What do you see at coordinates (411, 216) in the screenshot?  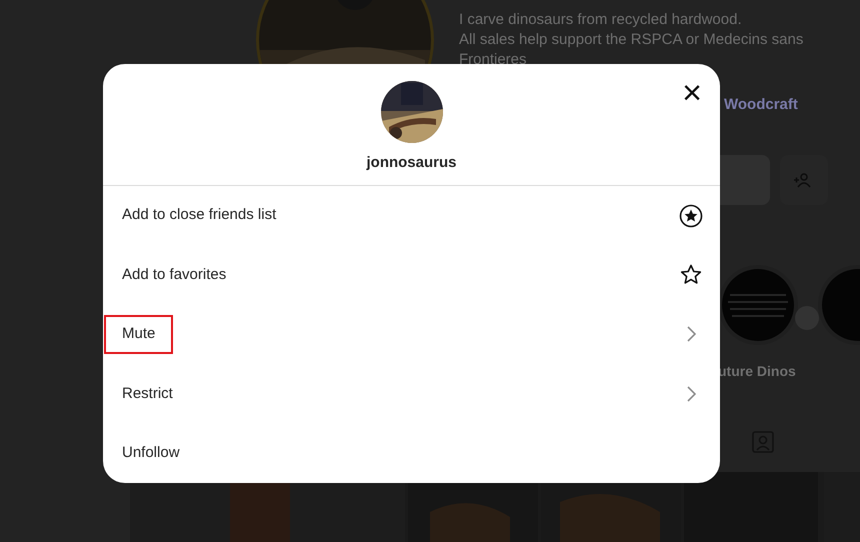 I see `menu-item: Add to close friends list` at bounding box center [411, 216].